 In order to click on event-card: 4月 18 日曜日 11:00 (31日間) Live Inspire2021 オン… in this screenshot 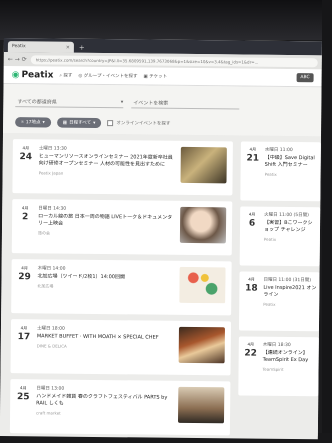, I will do `click(279, 301)`.